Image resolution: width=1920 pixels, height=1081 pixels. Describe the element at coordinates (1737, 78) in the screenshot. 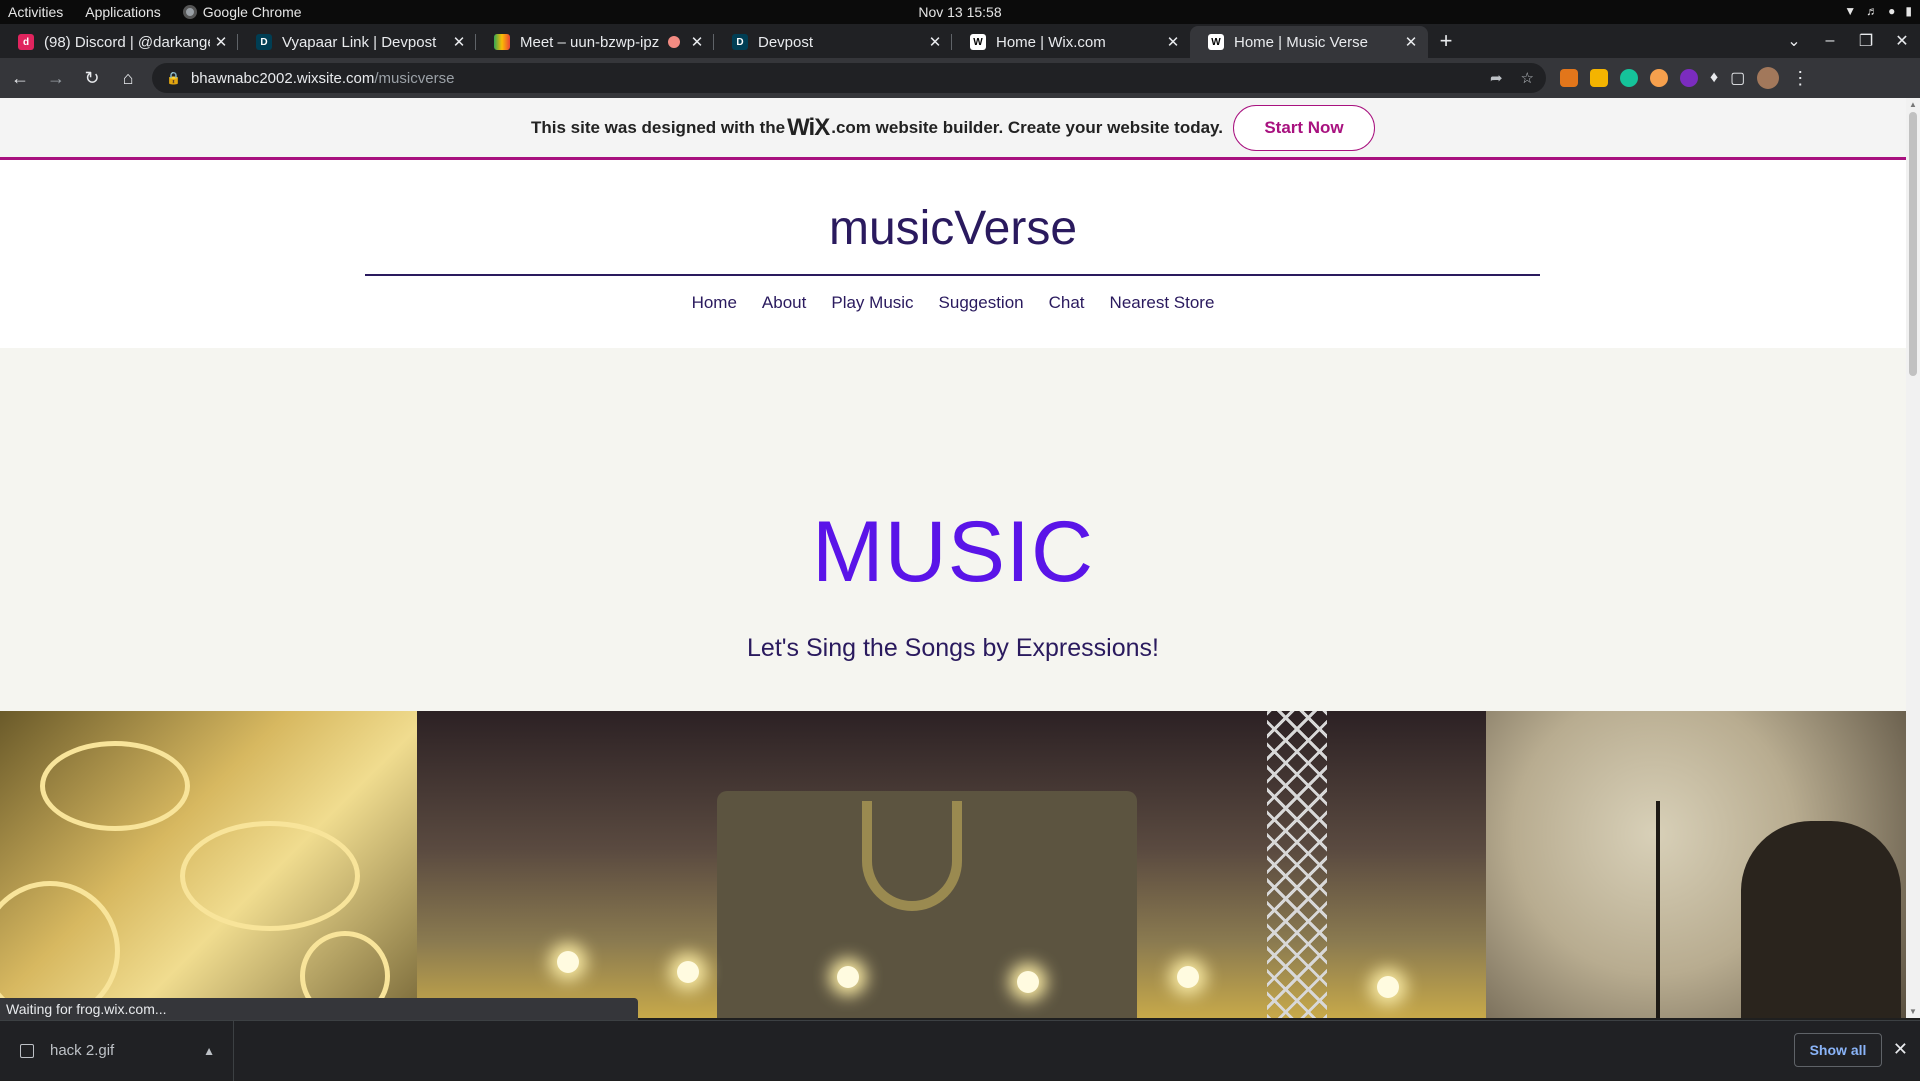

I see `side-panel-icon: ▢` at that location.